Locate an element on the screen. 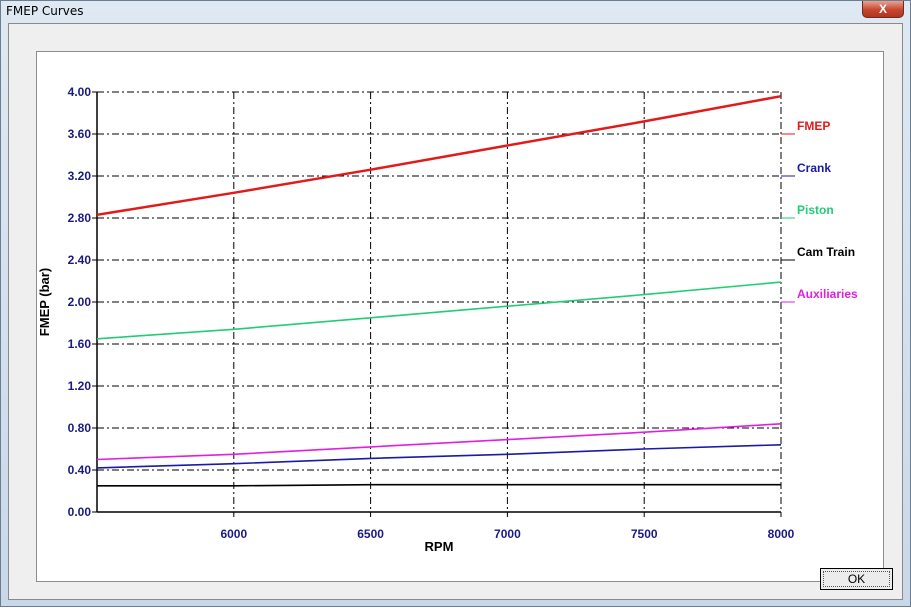 This screenshot has height=608, width=911. y-tick-label: 0.40 is located at coordinates (80, 470).